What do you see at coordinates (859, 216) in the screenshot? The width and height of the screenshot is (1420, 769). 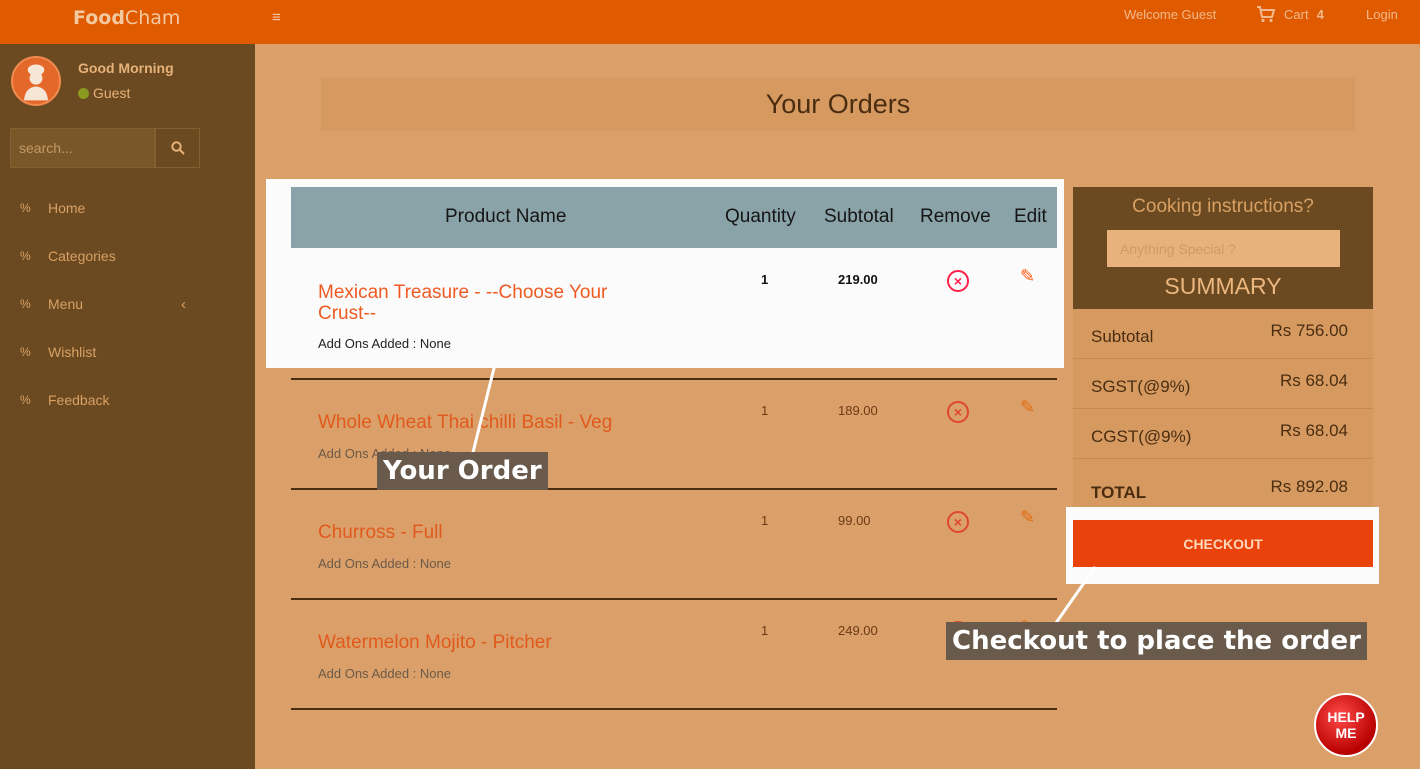 I see `column-header-subtotal: Subtotal` at bounding box center [859, 216].